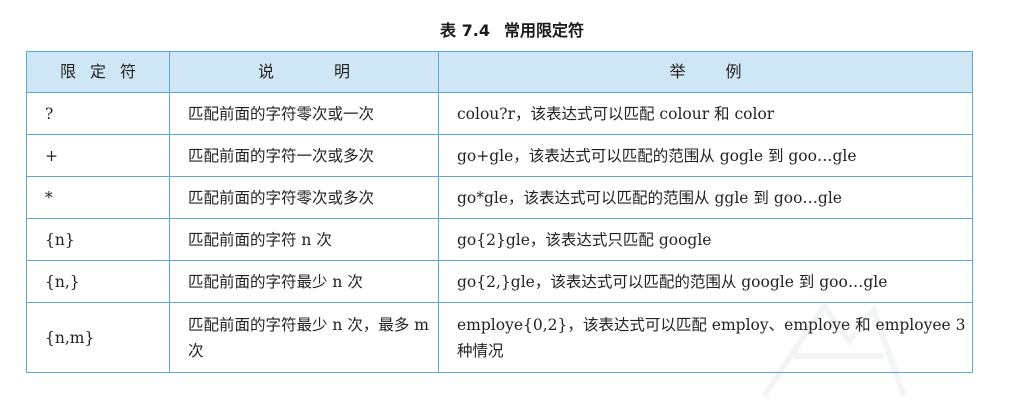 This screenshot has width=1024, height=404. I want to click on header-example: 举例, so click(705, 72).